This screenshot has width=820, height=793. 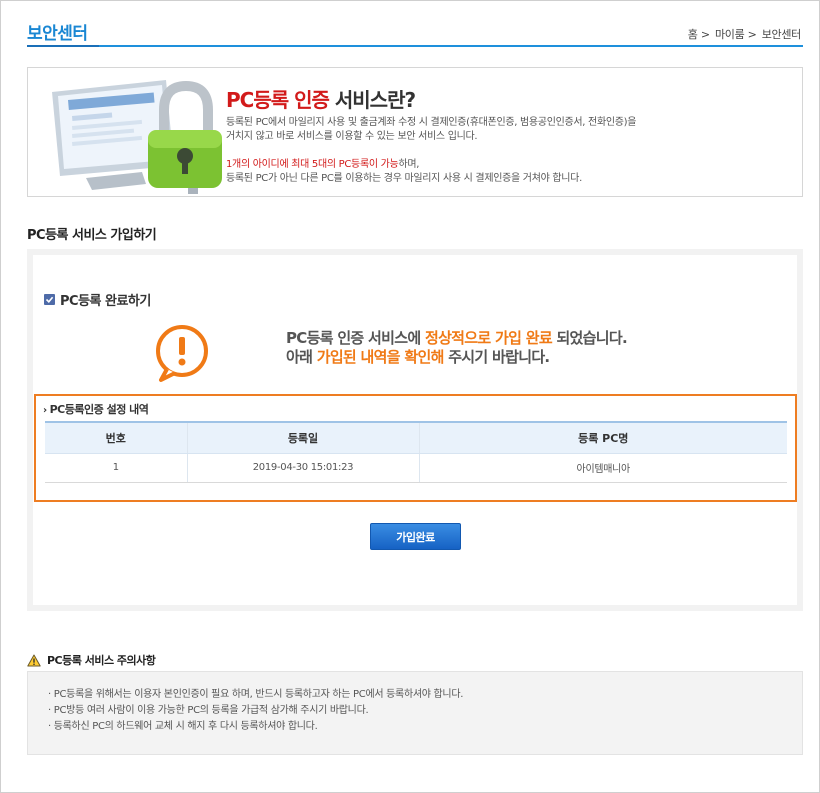 I want to click on cell-pc-name: 아이템매니아, so click(x=602, y=468).